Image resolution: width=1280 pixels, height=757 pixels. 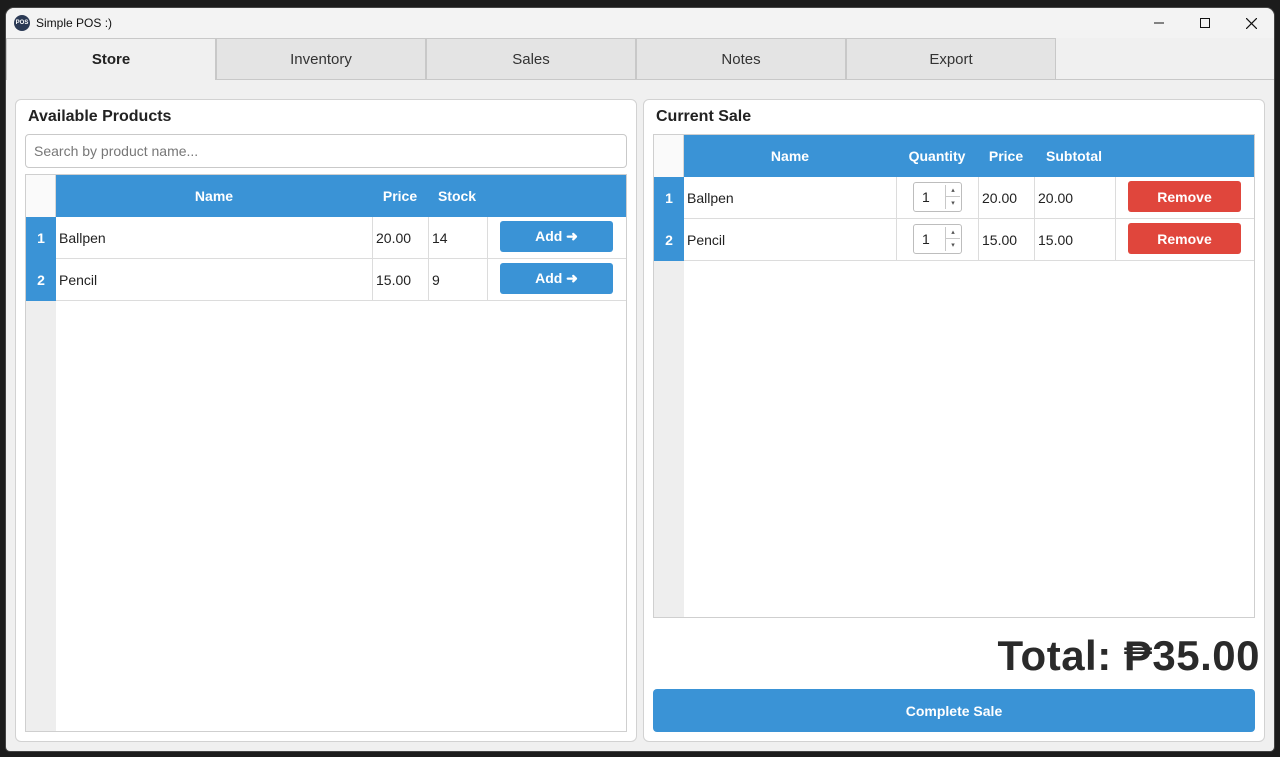 What do you see at coordinates (1074, 156) in the screenshot?
I see `column-header-subtotal: Subtotal` at bounding box center [1074, 156].